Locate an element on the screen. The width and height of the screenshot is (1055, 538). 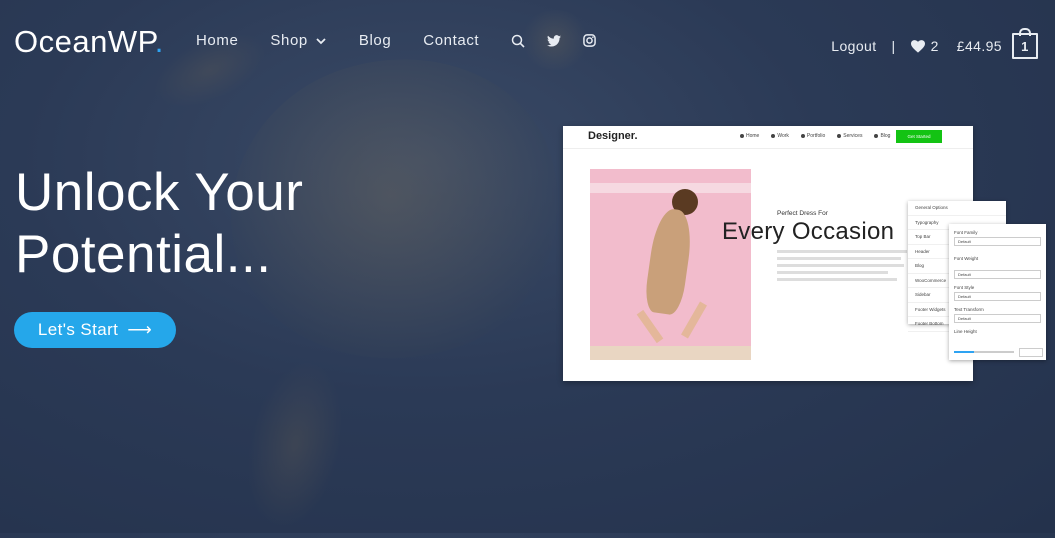
wishlist-count: 2 is located at coordinates (934, 46).